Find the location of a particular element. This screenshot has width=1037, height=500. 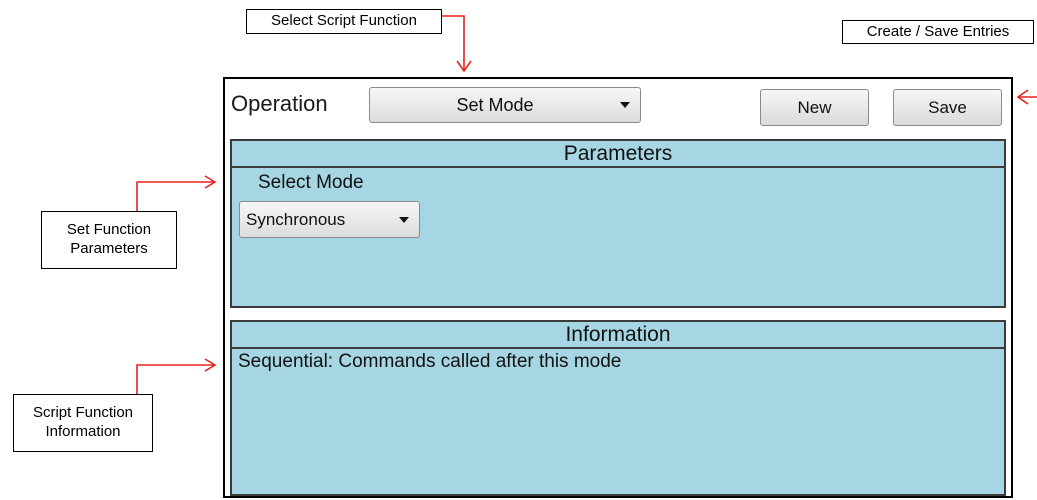

parameters-header: Parameters is located at coordinates (618, 154).